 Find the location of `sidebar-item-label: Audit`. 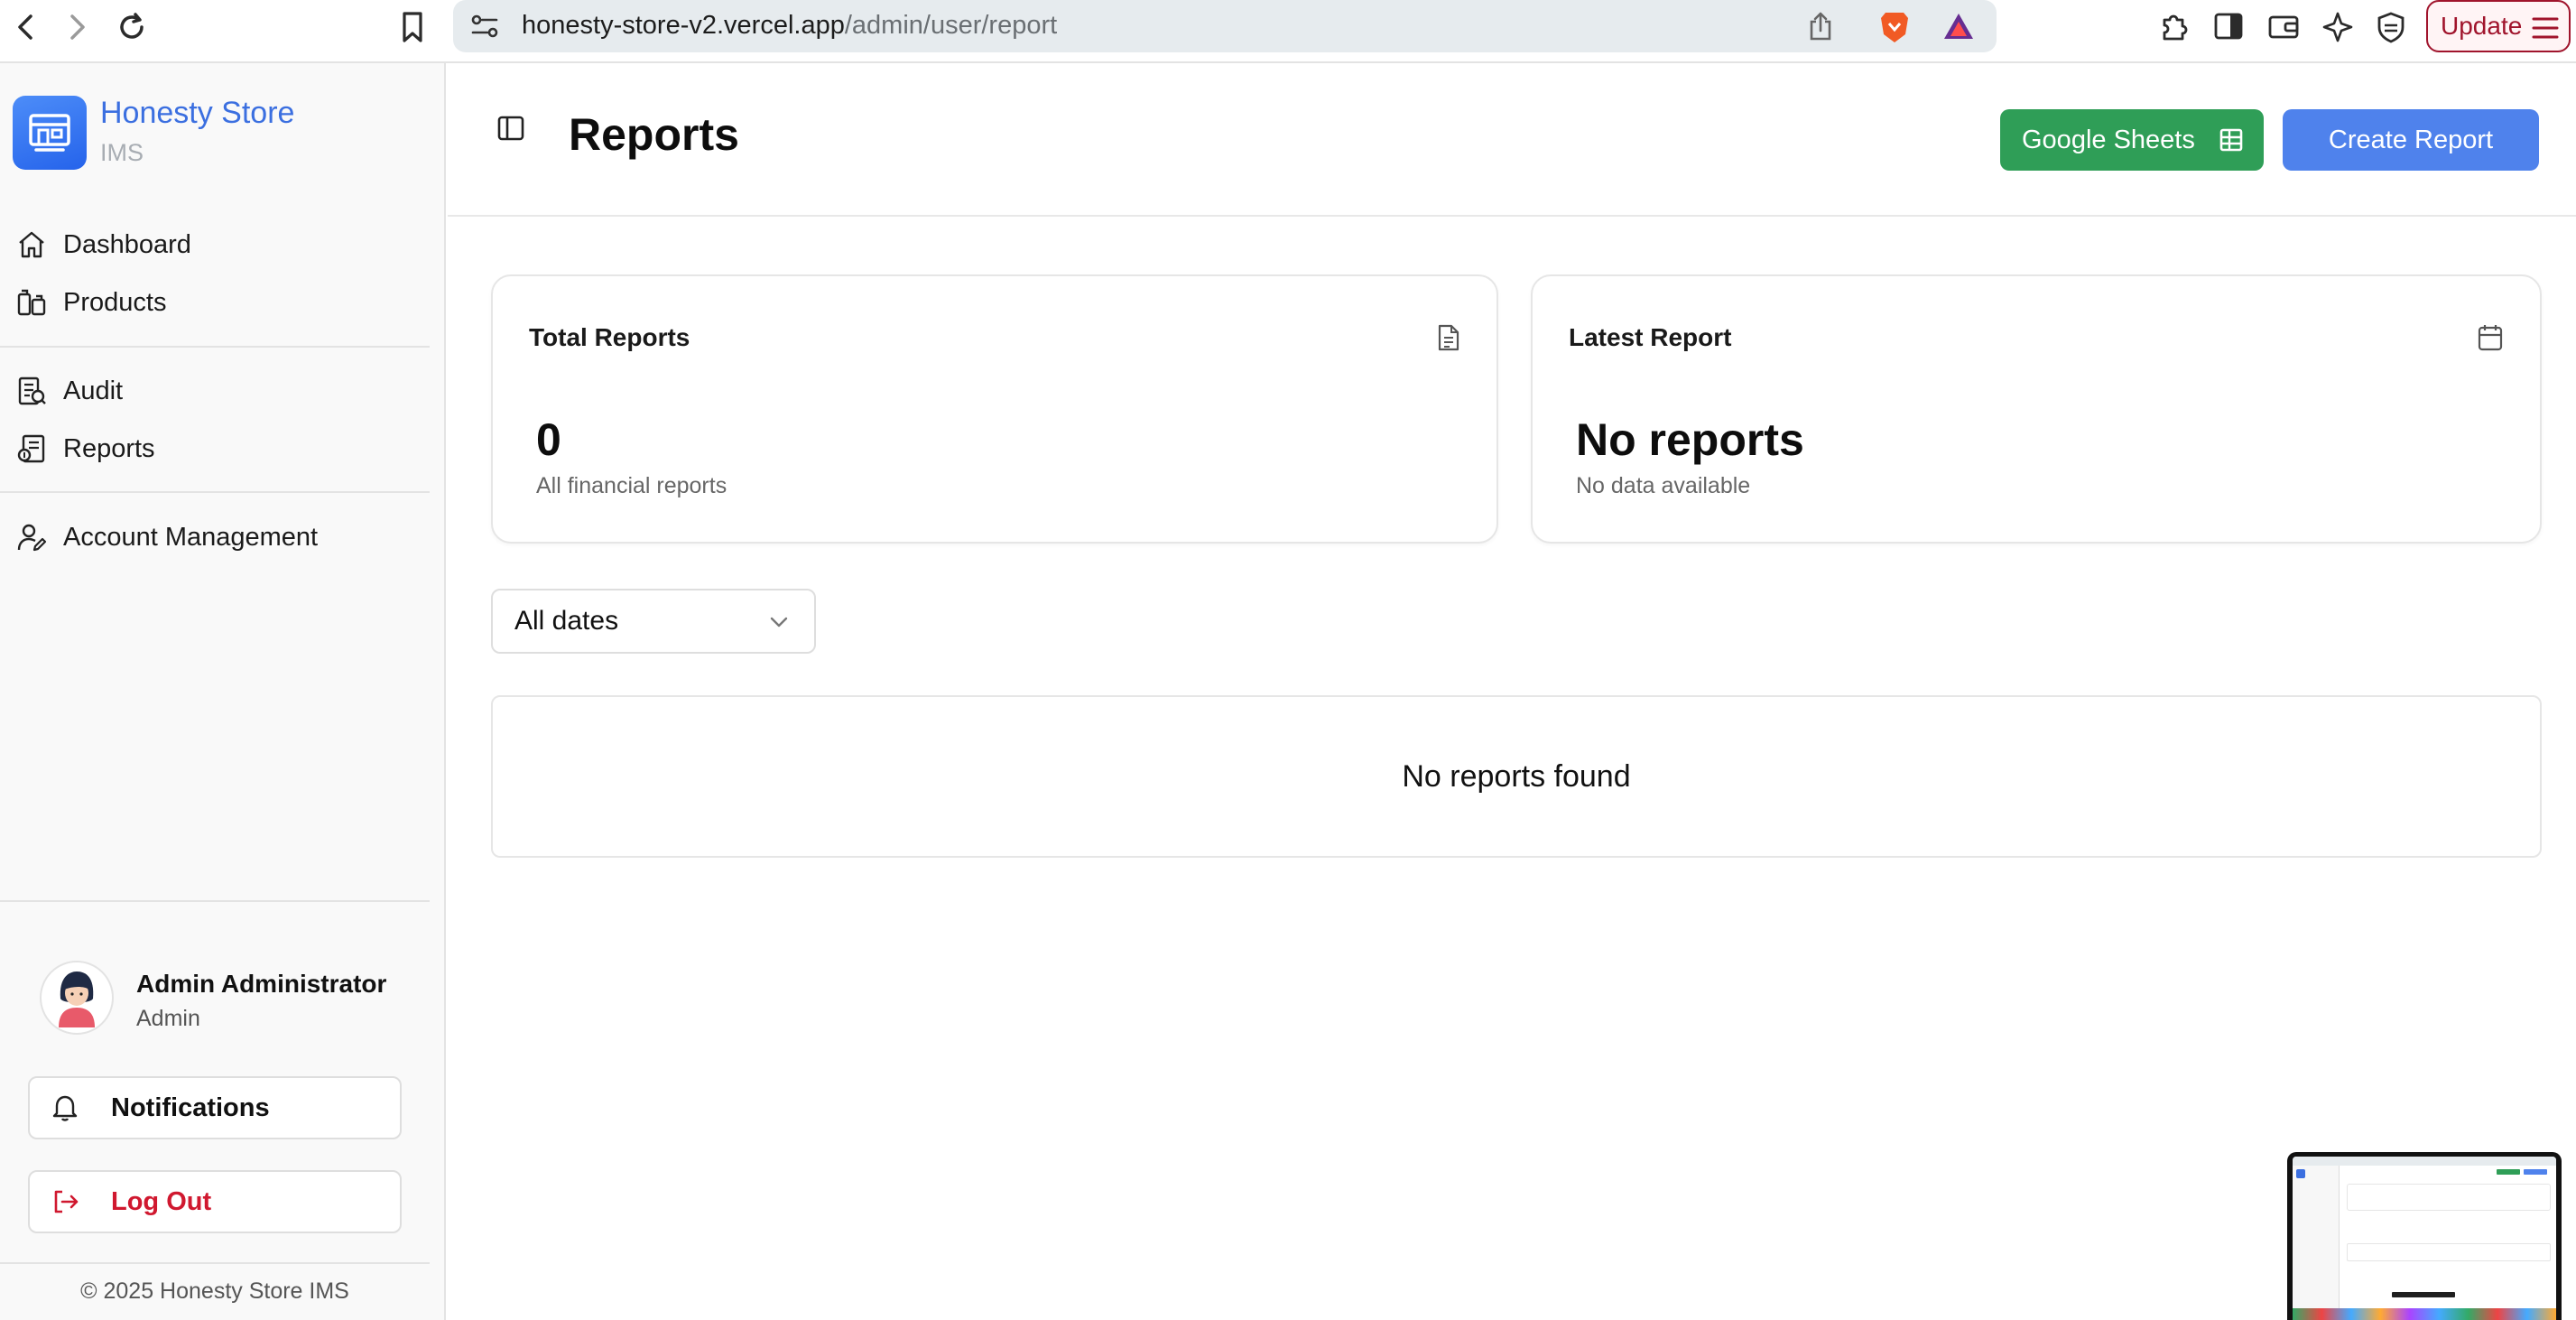

sidebar-item-label: Audit is located at coordinates (93, 391).